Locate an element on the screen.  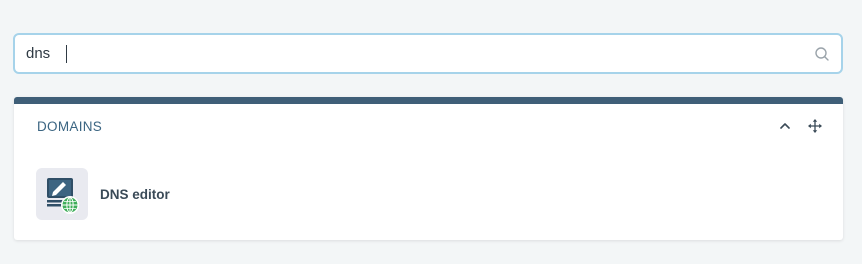
search-box is located at coordinates (428, 53).